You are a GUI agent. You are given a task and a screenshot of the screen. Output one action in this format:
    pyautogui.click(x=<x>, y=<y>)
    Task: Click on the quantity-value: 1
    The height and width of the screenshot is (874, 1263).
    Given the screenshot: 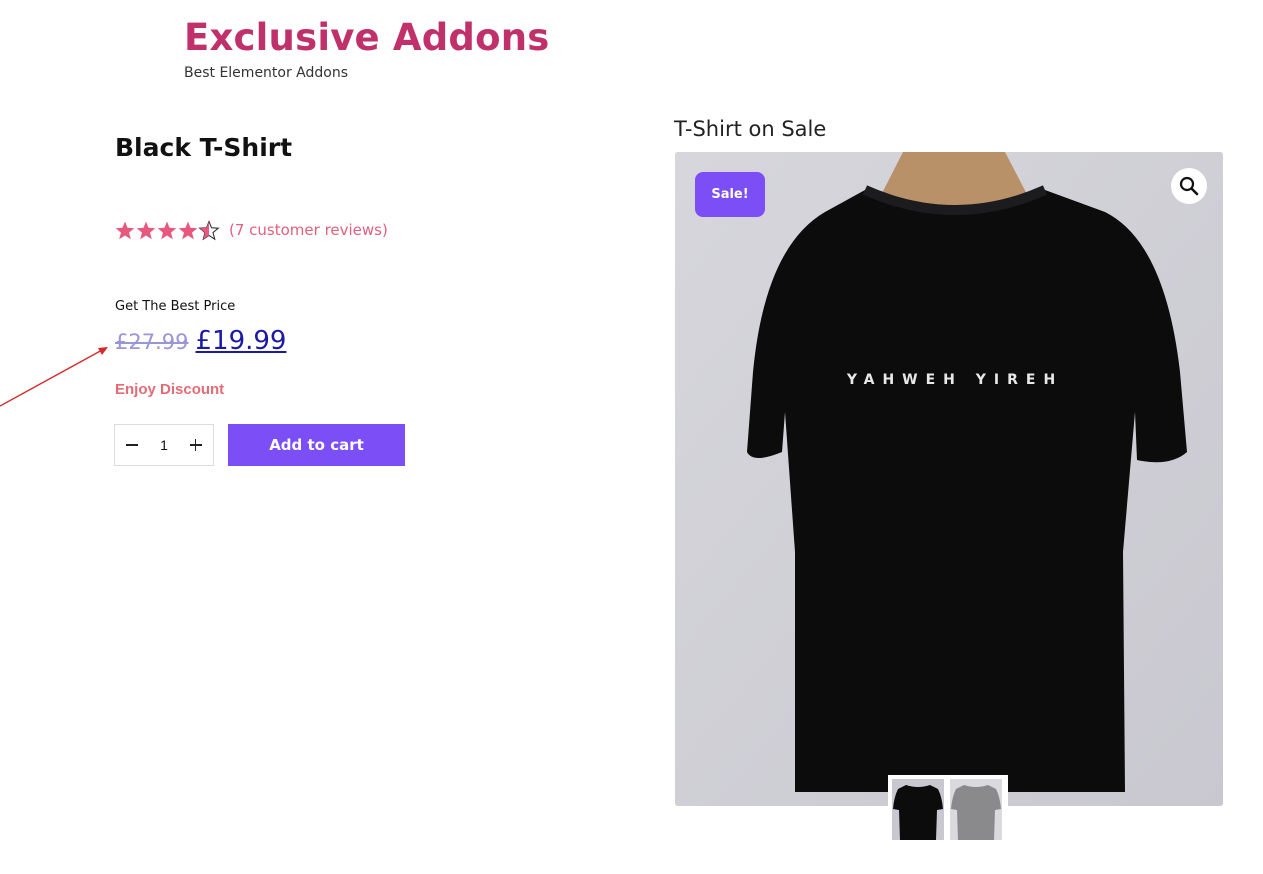 What is the action you would take?
    pyautogui.click(x=164, y=445)
    